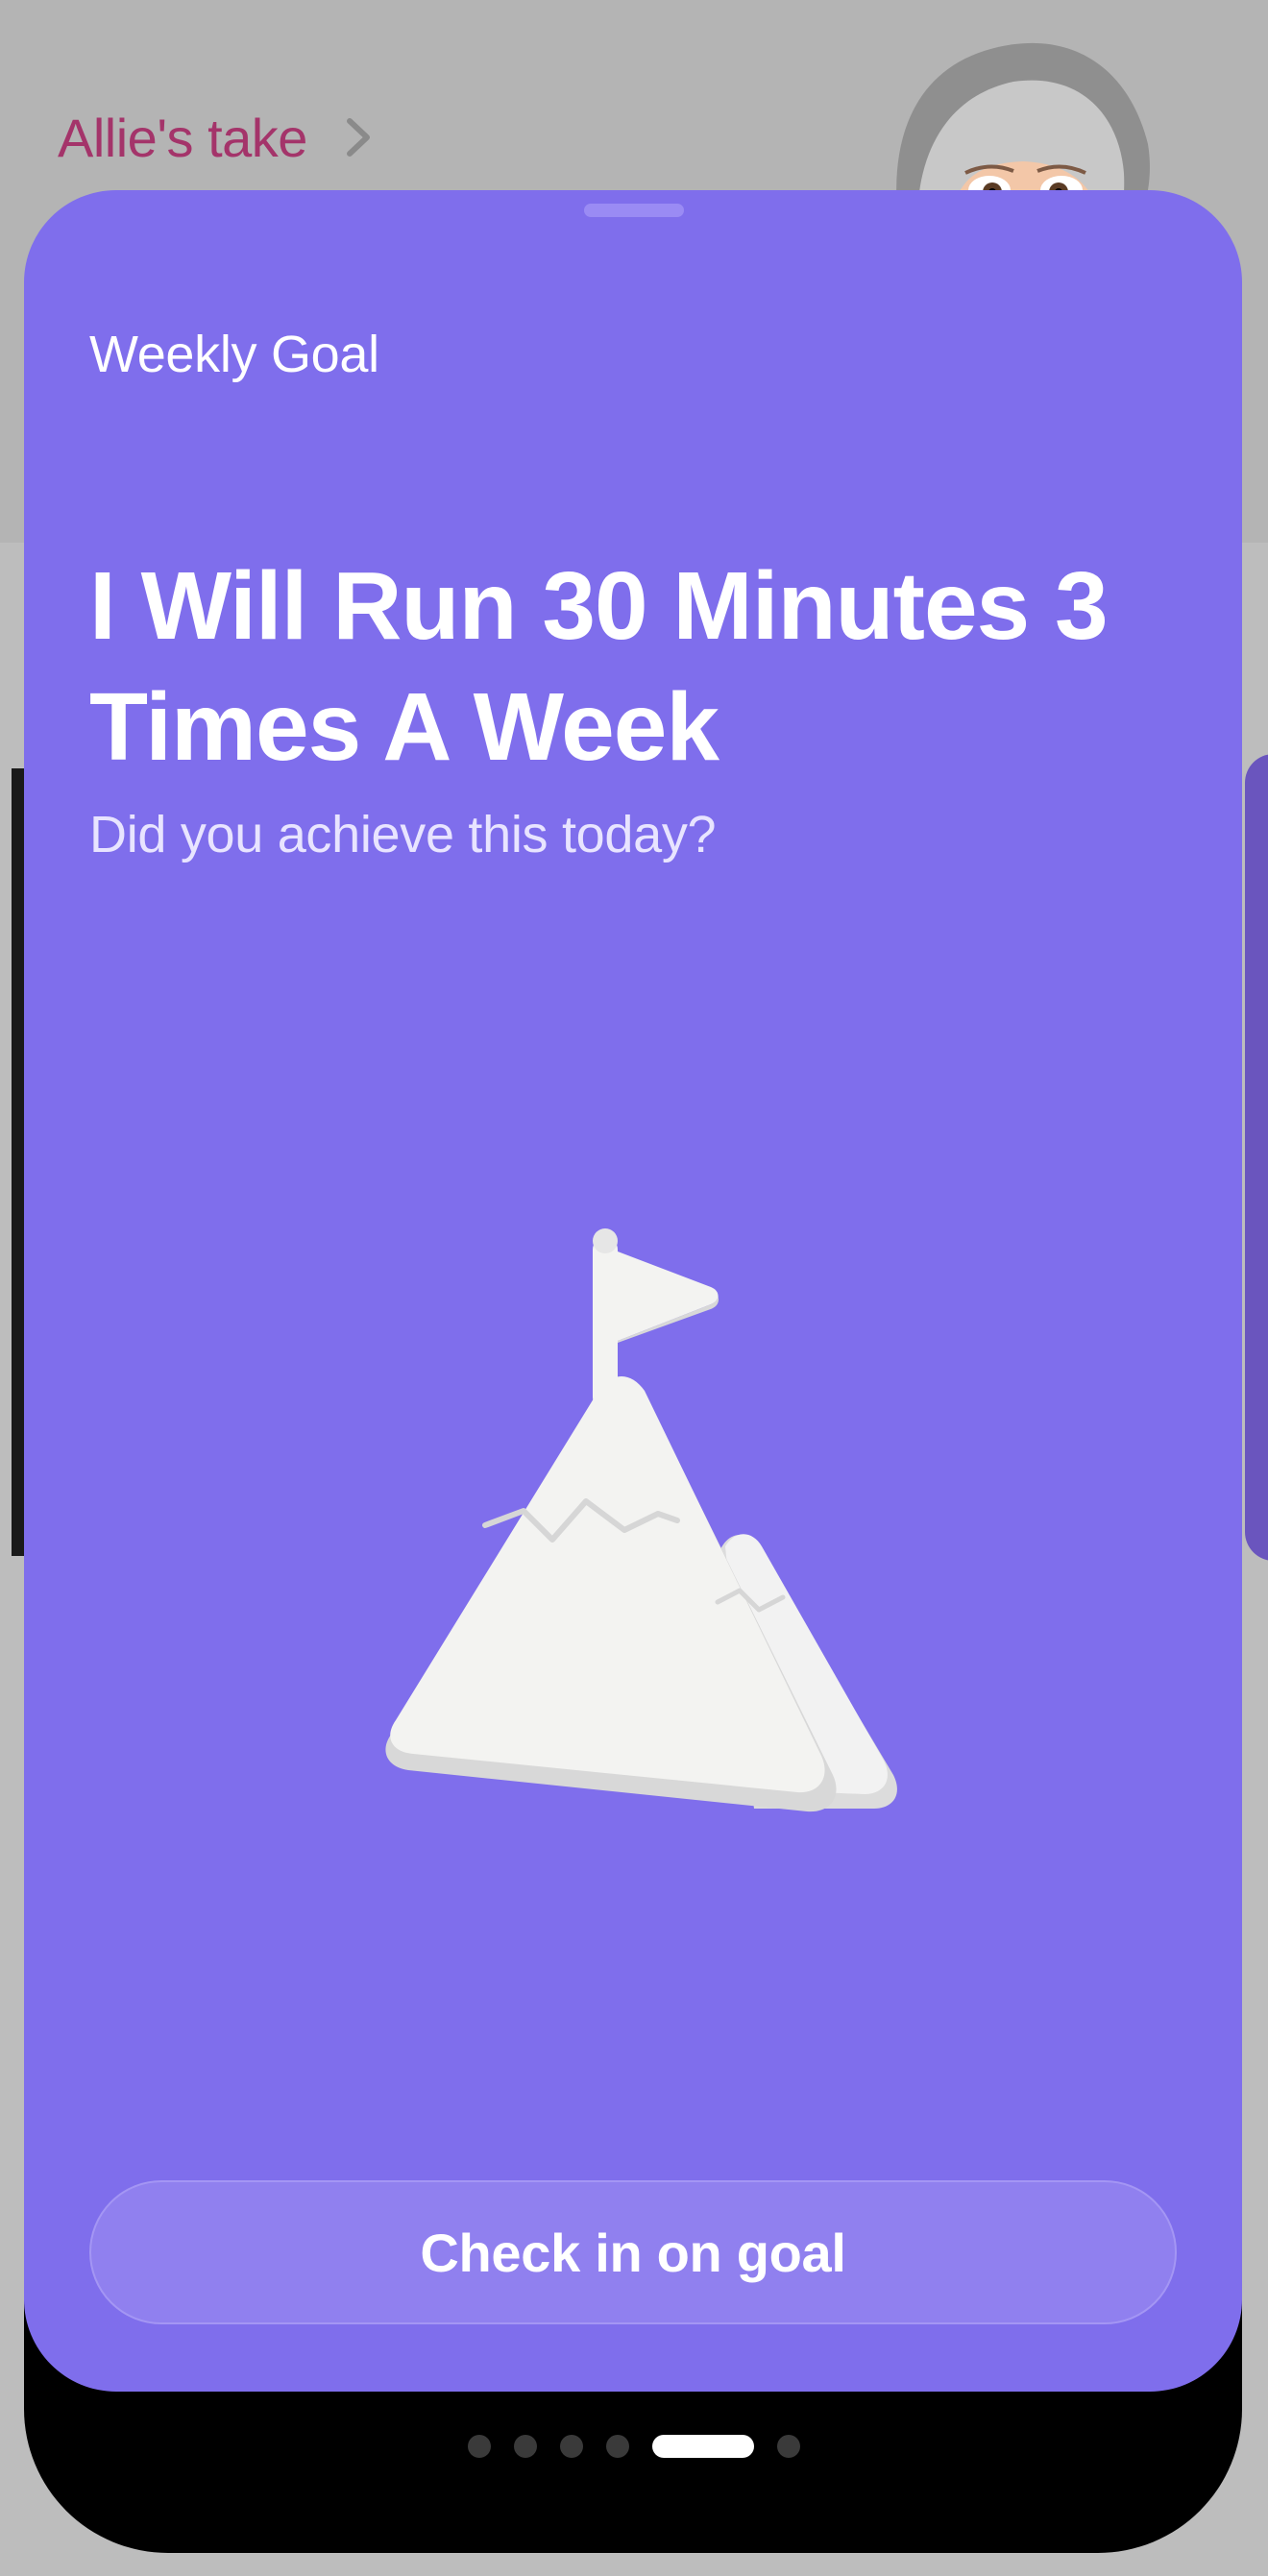 The height and width of the screenshot is (2576, 1268). I want to click on goal-title: I Will Run 30 Minutes 3 Times A Week, so click(599, 666).